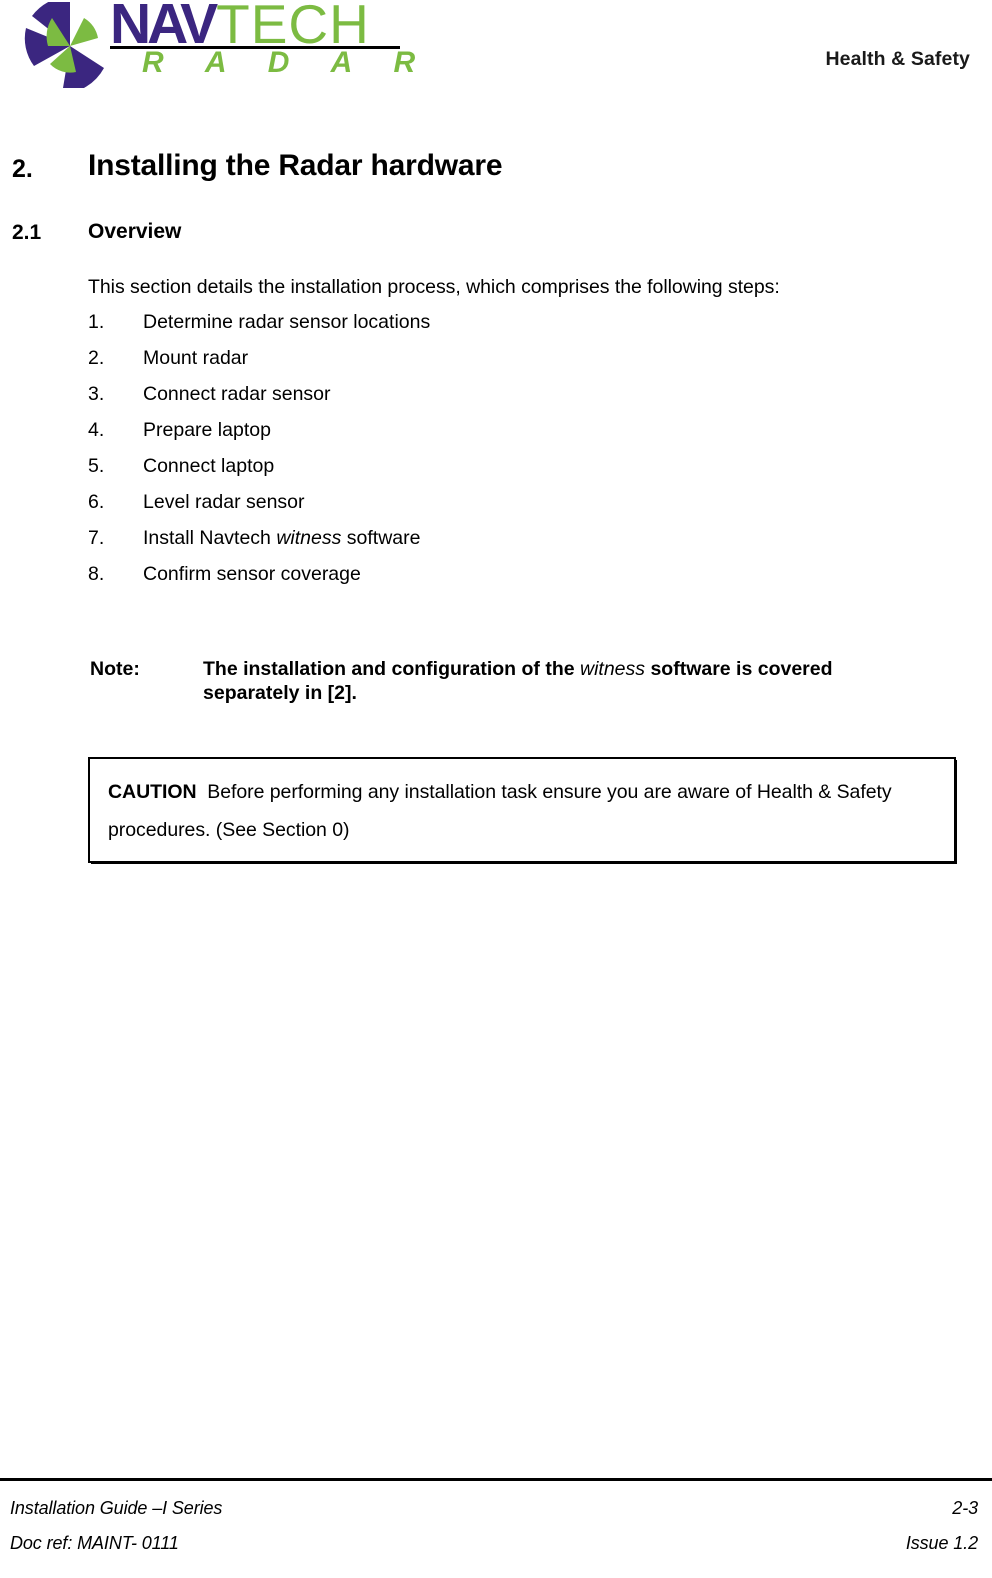  Describe the element at coordinates (941, 1543) in the screenshot. I see `footer-issue: Issue 1.2` at that location.